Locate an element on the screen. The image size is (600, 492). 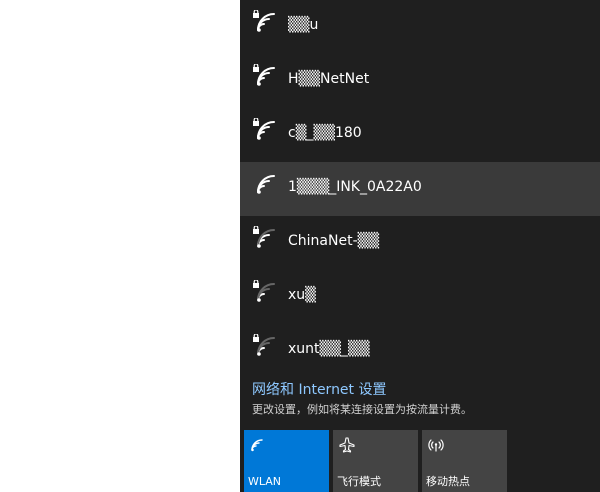
network-ssid: H▒▒NetNet is located at coordinates (329, 79).